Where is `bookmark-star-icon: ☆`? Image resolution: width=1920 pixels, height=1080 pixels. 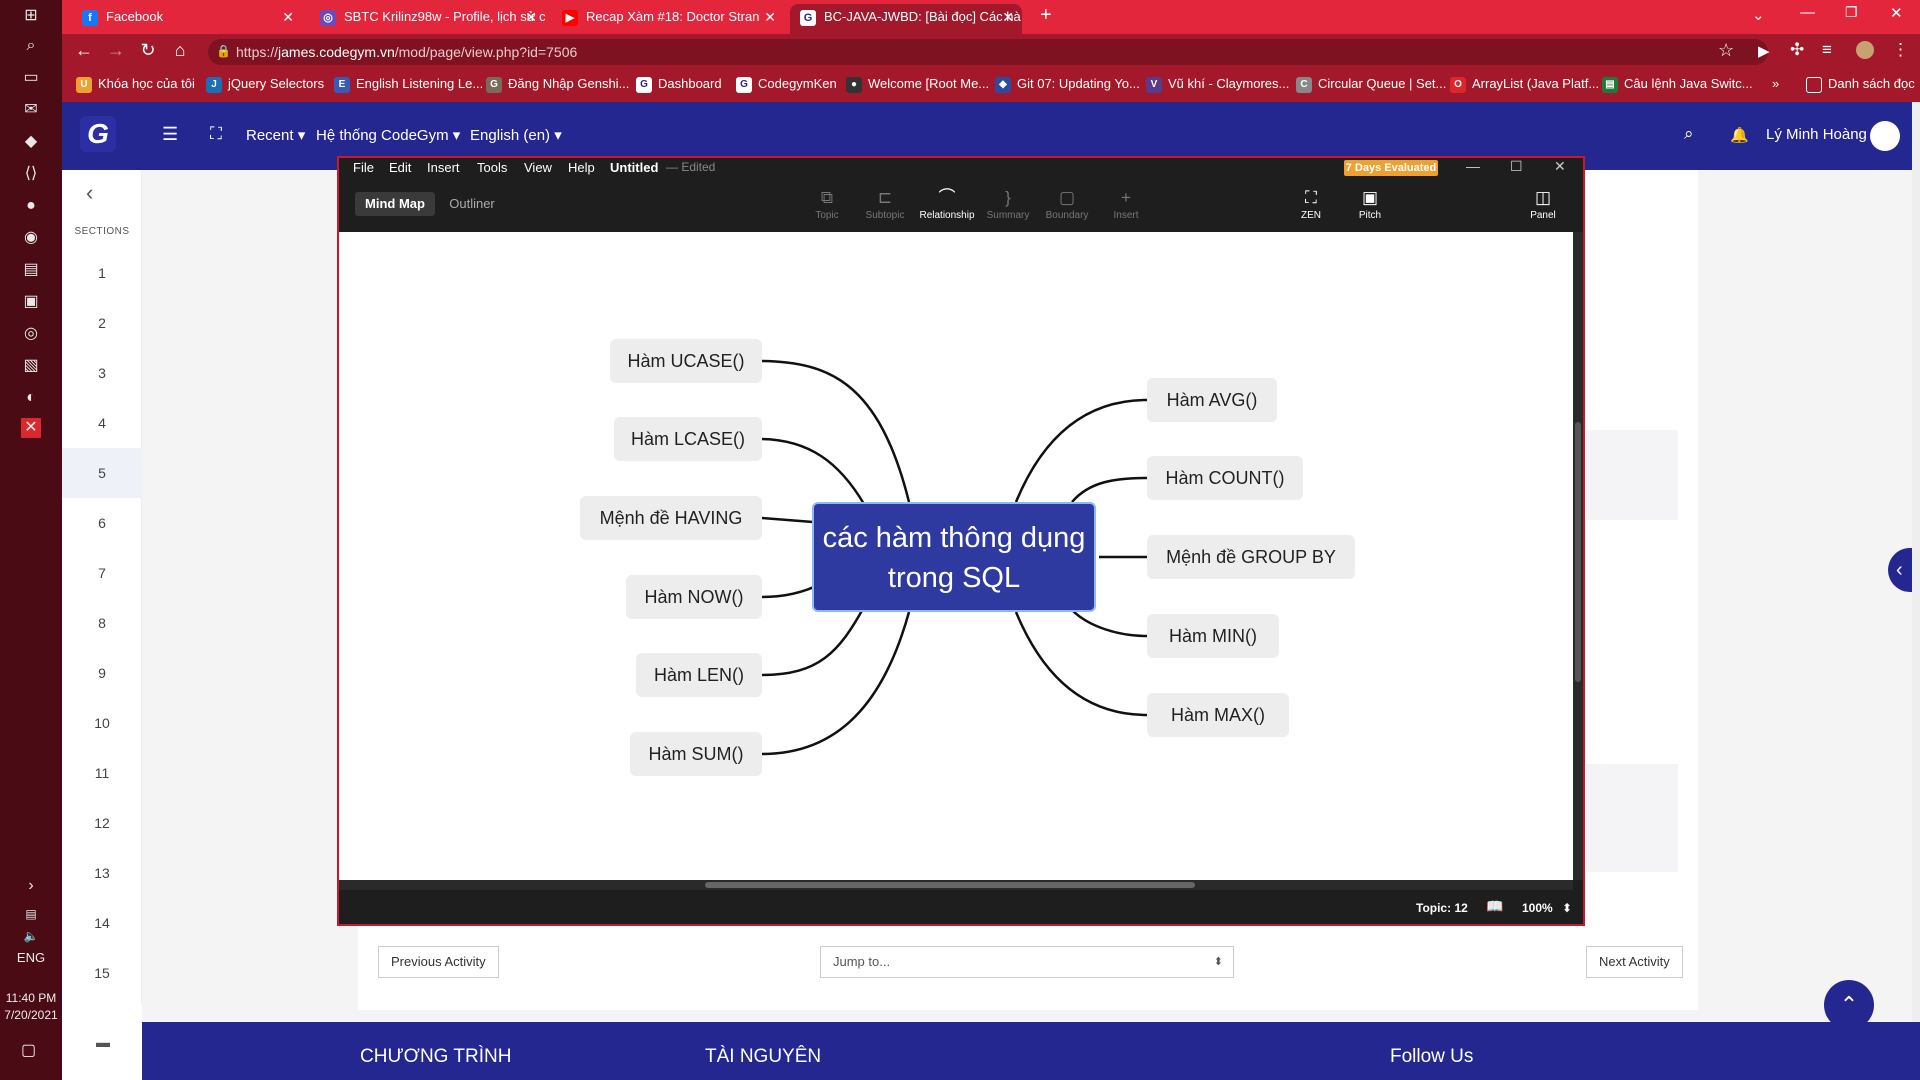
bookmark-star-icon: ☆ is located at coordinates (1726, 50).